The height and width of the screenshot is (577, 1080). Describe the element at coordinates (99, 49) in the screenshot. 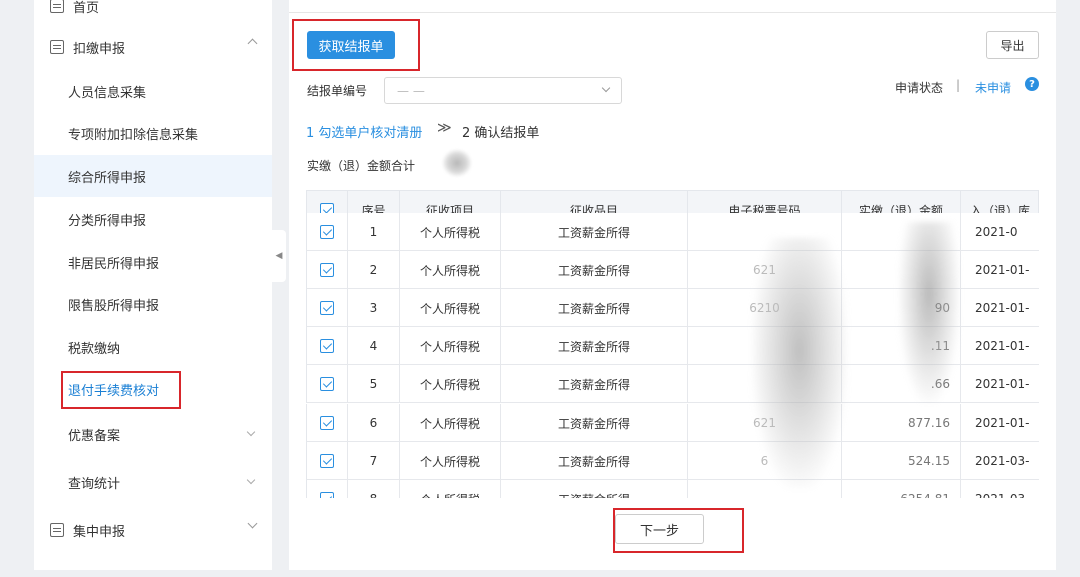

I see `sidebar-group-label: 扣缴申报` at that location.